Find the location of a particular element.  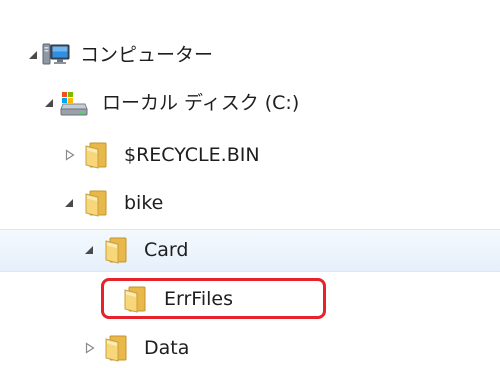

tree-item-label: bike is located at coordinates (144, 203).